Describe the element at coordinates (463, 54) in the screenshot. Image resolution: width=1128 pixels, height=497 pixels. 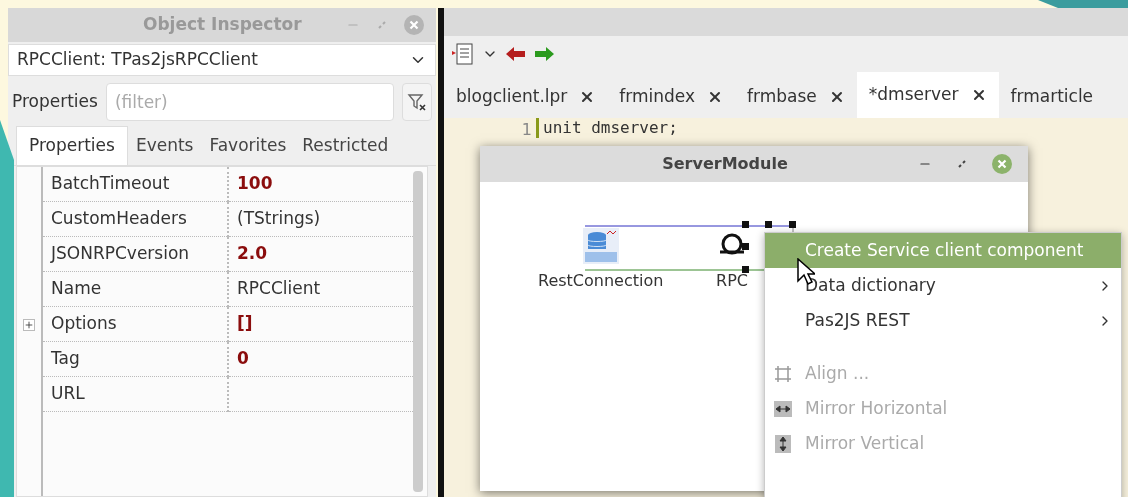
I see `document-list-icon` at that location.